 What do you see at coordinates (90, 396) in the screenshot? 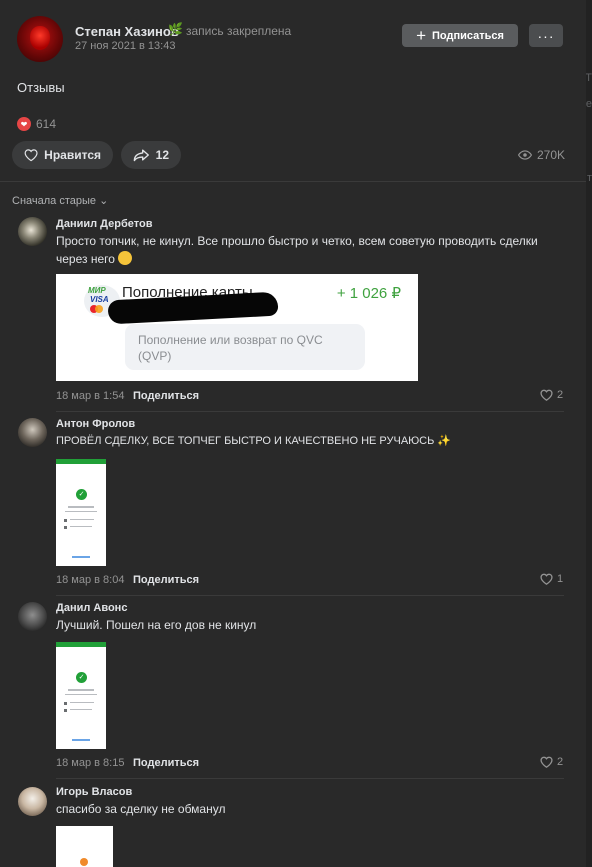
I see `comment-time: 18 мар в 1:54` at bounding box center [90, 396].